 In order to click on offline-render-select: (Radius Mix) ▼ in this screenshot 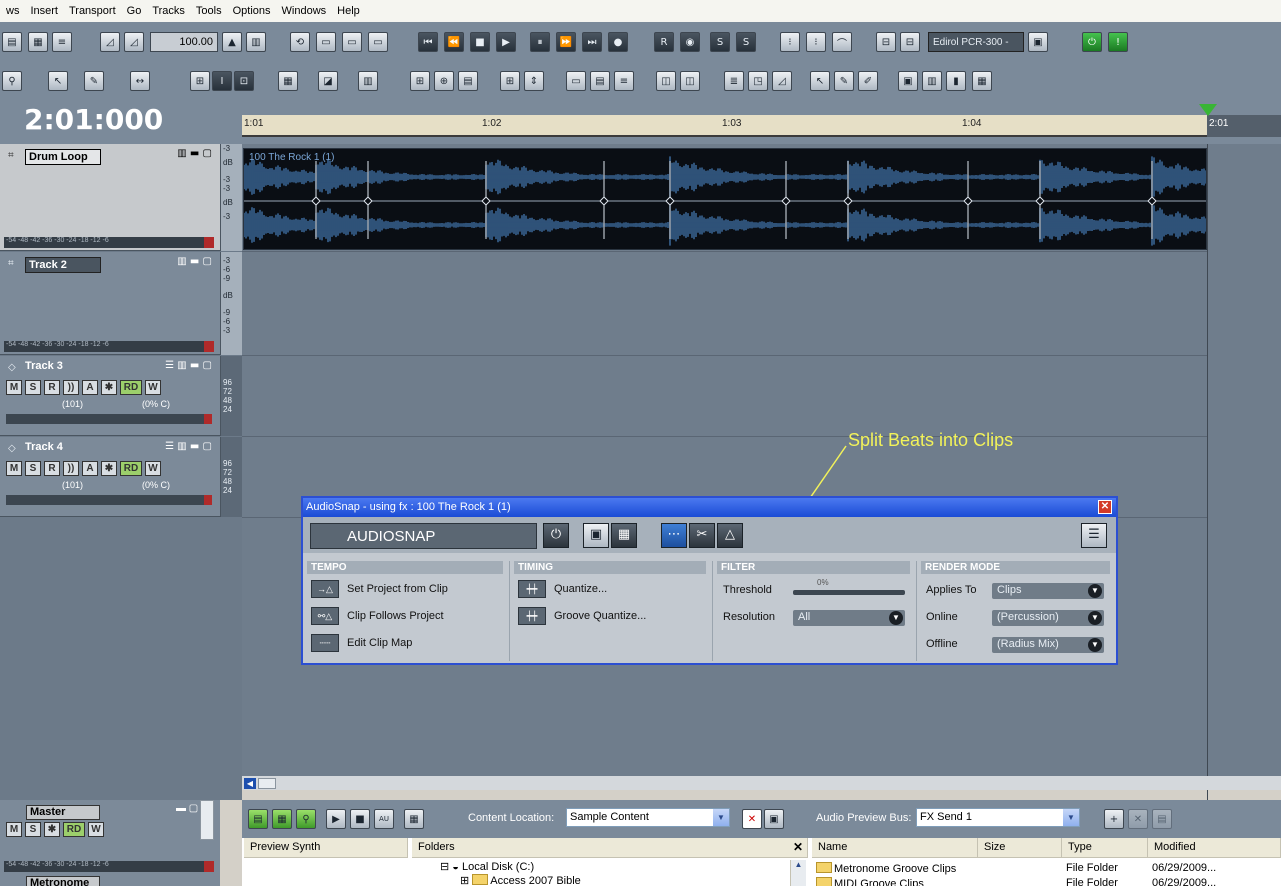, I will do `click(1048, 645)`.